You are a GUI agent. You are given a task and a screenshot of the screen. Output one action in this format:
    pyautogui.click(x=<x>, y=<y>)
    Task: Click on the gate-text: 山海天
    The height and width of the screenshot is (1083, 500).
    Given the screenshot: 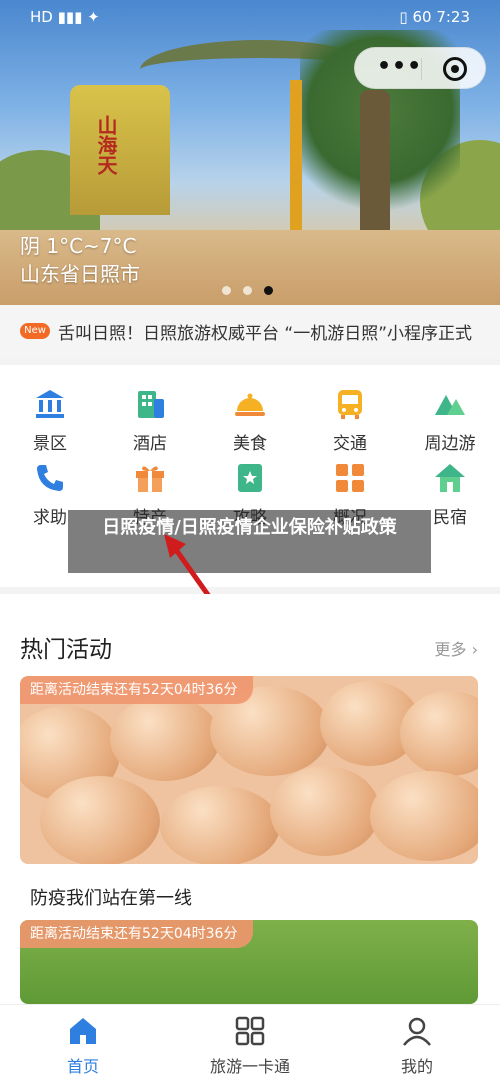 What is the action you would take?
    pyautogui.click(x=106, y=145)
    